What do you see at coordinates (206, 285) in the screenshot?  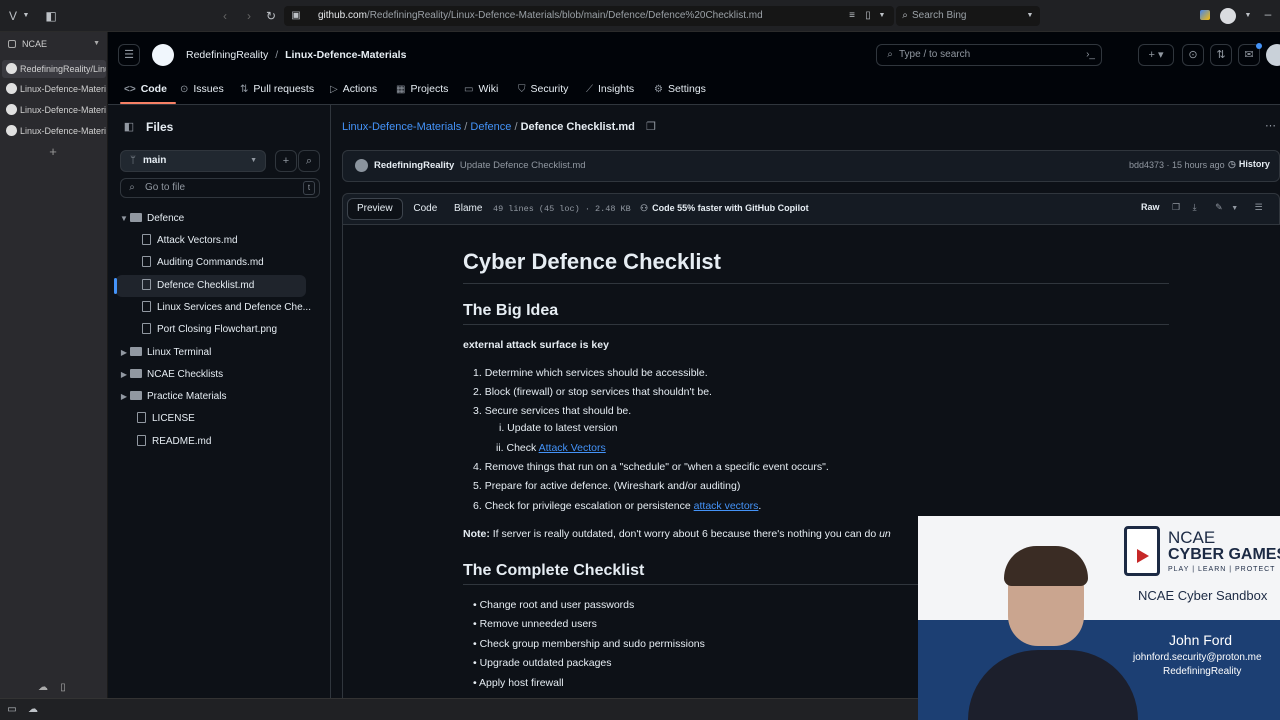 I see `tree-label: Defence Checklist.md` at bounding box center [206, 285].